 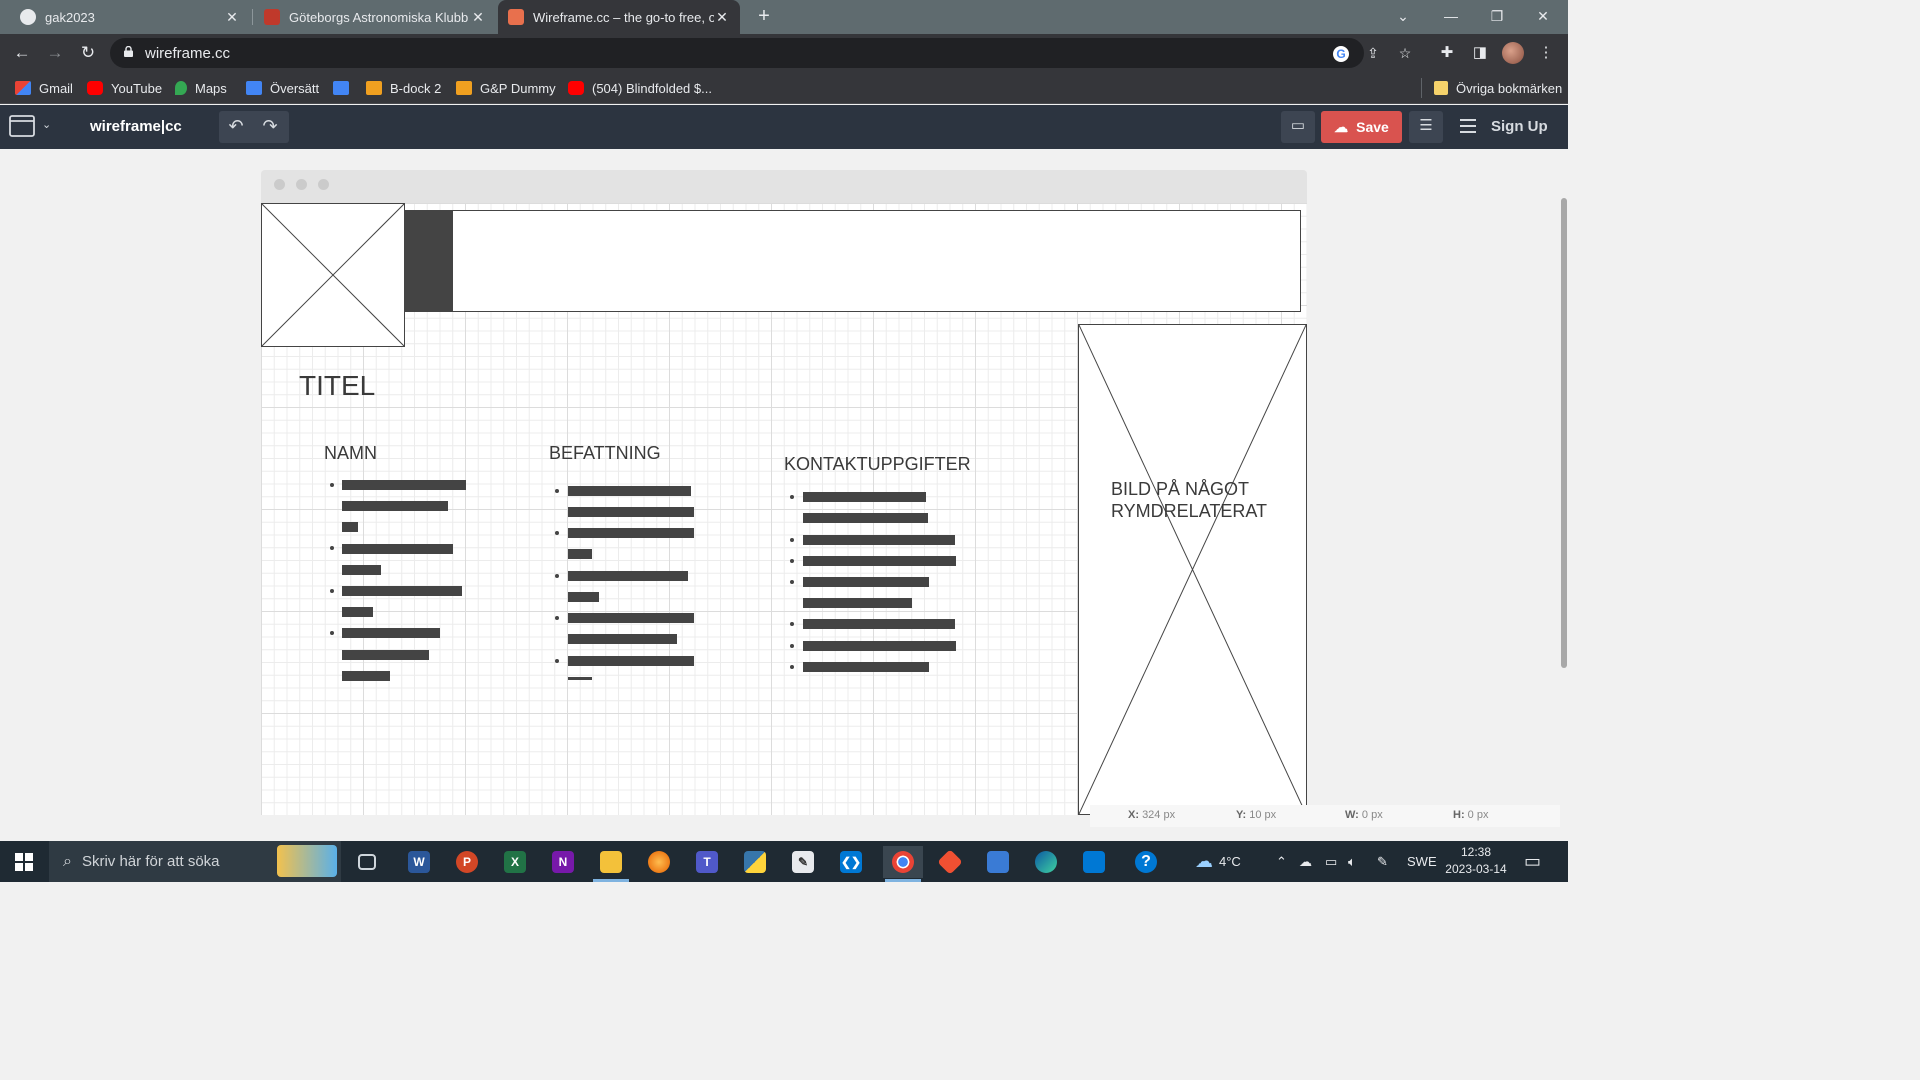 What do you see at coordinates (403, 88) in the screenshot?
I see `bookmark-bdock: B-dock 2` at bounding box center [403, 88].